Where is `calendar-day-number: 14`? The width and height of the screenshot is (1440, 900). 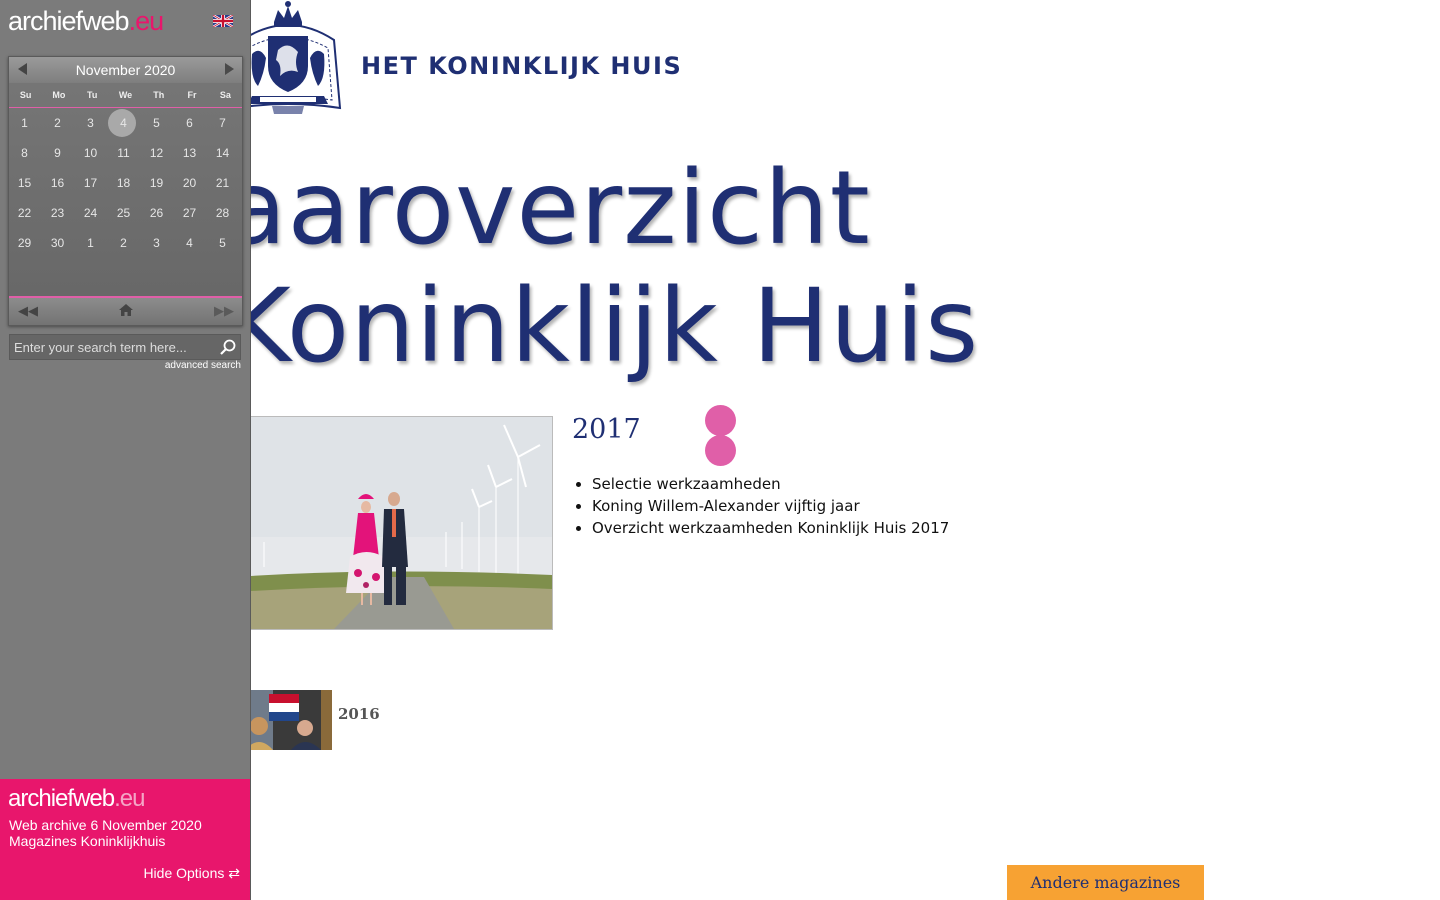
calendar-day-number: 14 is located at coordinates (222, 153).